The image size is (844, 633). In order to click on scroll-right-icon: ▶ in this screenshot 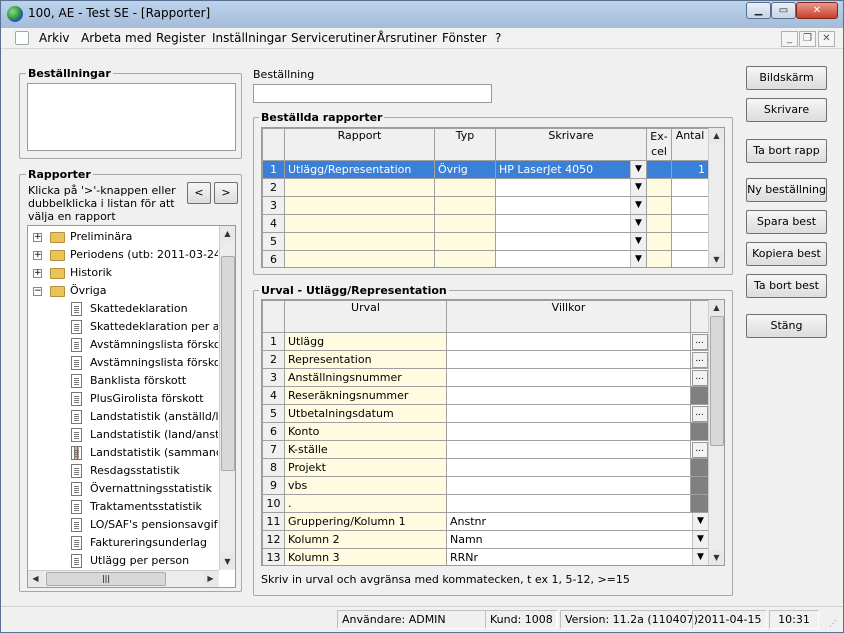, I will do `click(210, 578)`.